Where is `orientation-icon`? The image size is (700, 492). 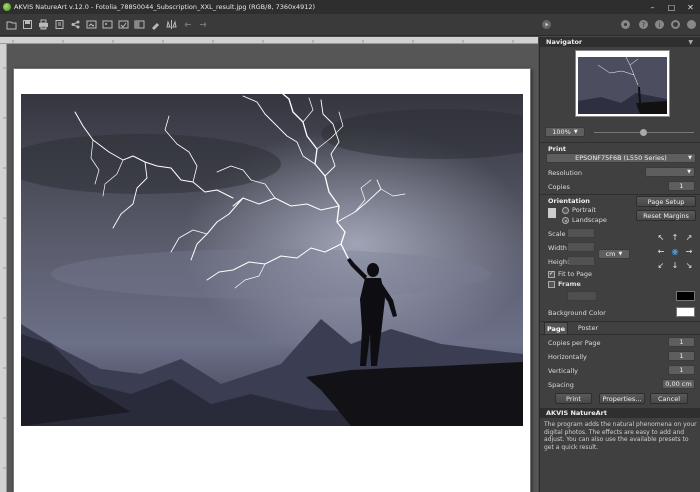
orientation-icon is located at coordinates (552, 213).